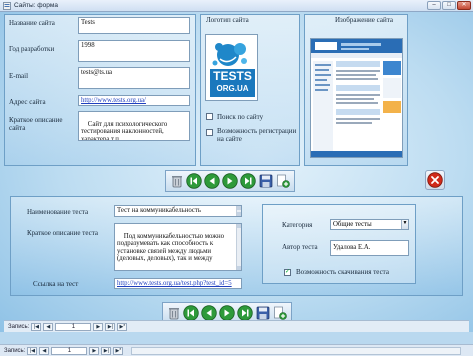 The image size is (473, 356). I want to click on download-checkbox: ✓, so click(287, 272).